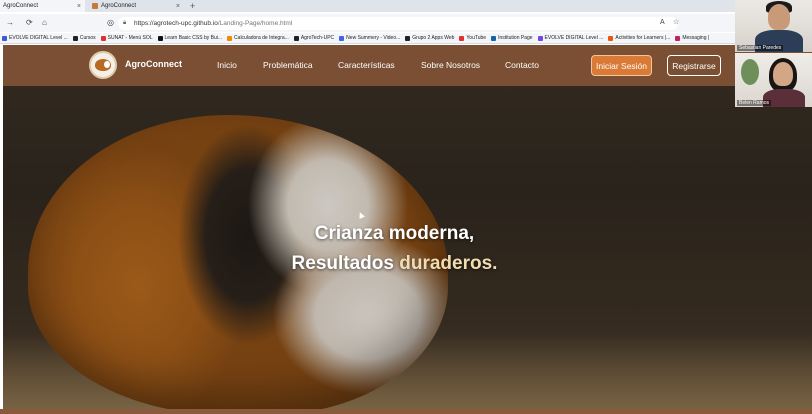 This screenshot has height=414, width=812. I want to click on bookmark-item: Institution Page, so click(512, 38).